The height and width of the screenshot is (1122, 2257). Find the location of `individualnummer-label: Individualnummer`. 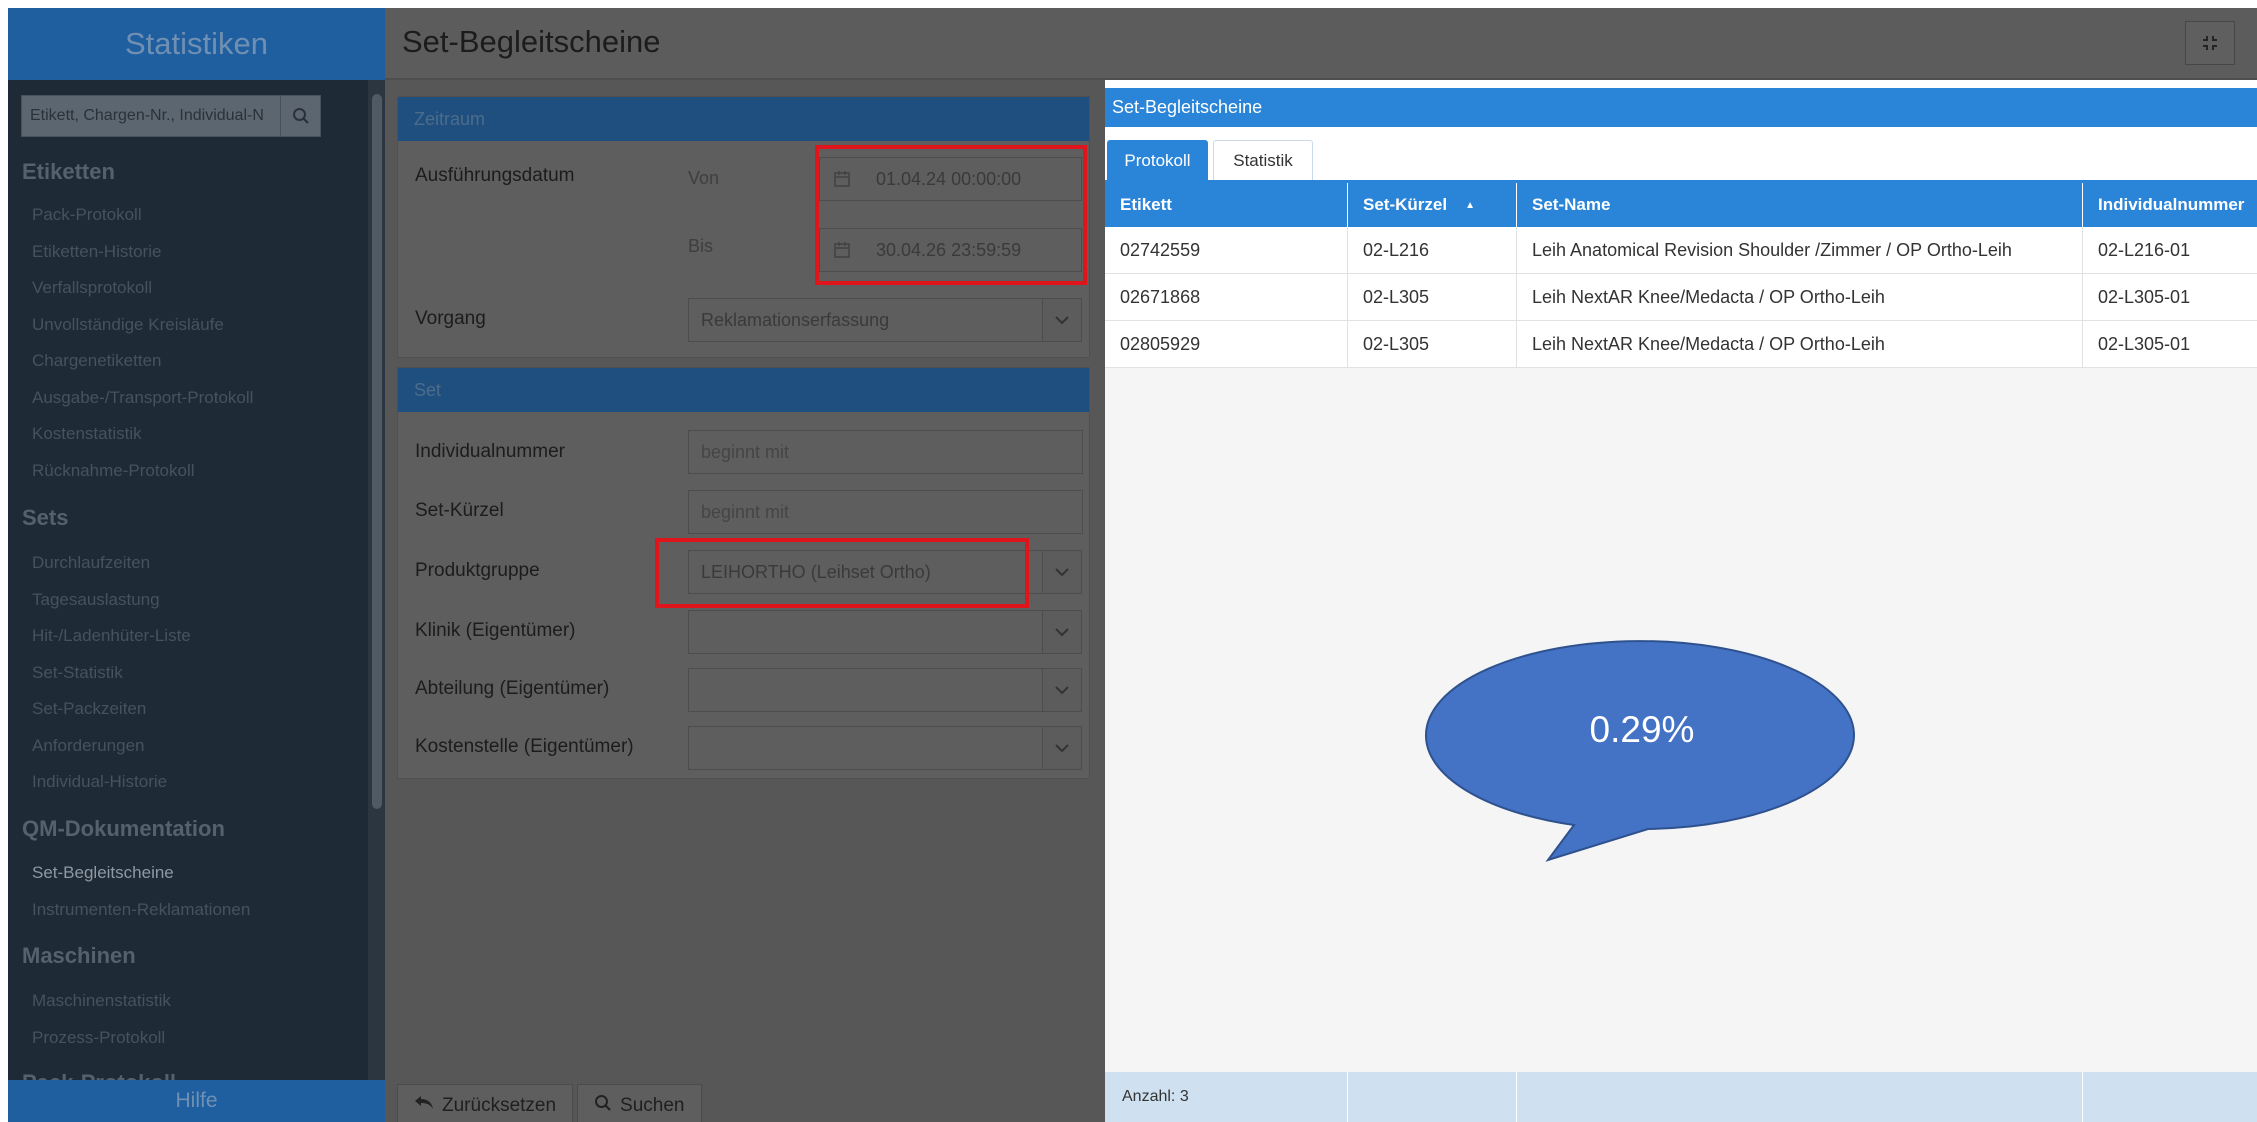

individualnummer-label: Individualnummer is located at coordinates (490, 451).